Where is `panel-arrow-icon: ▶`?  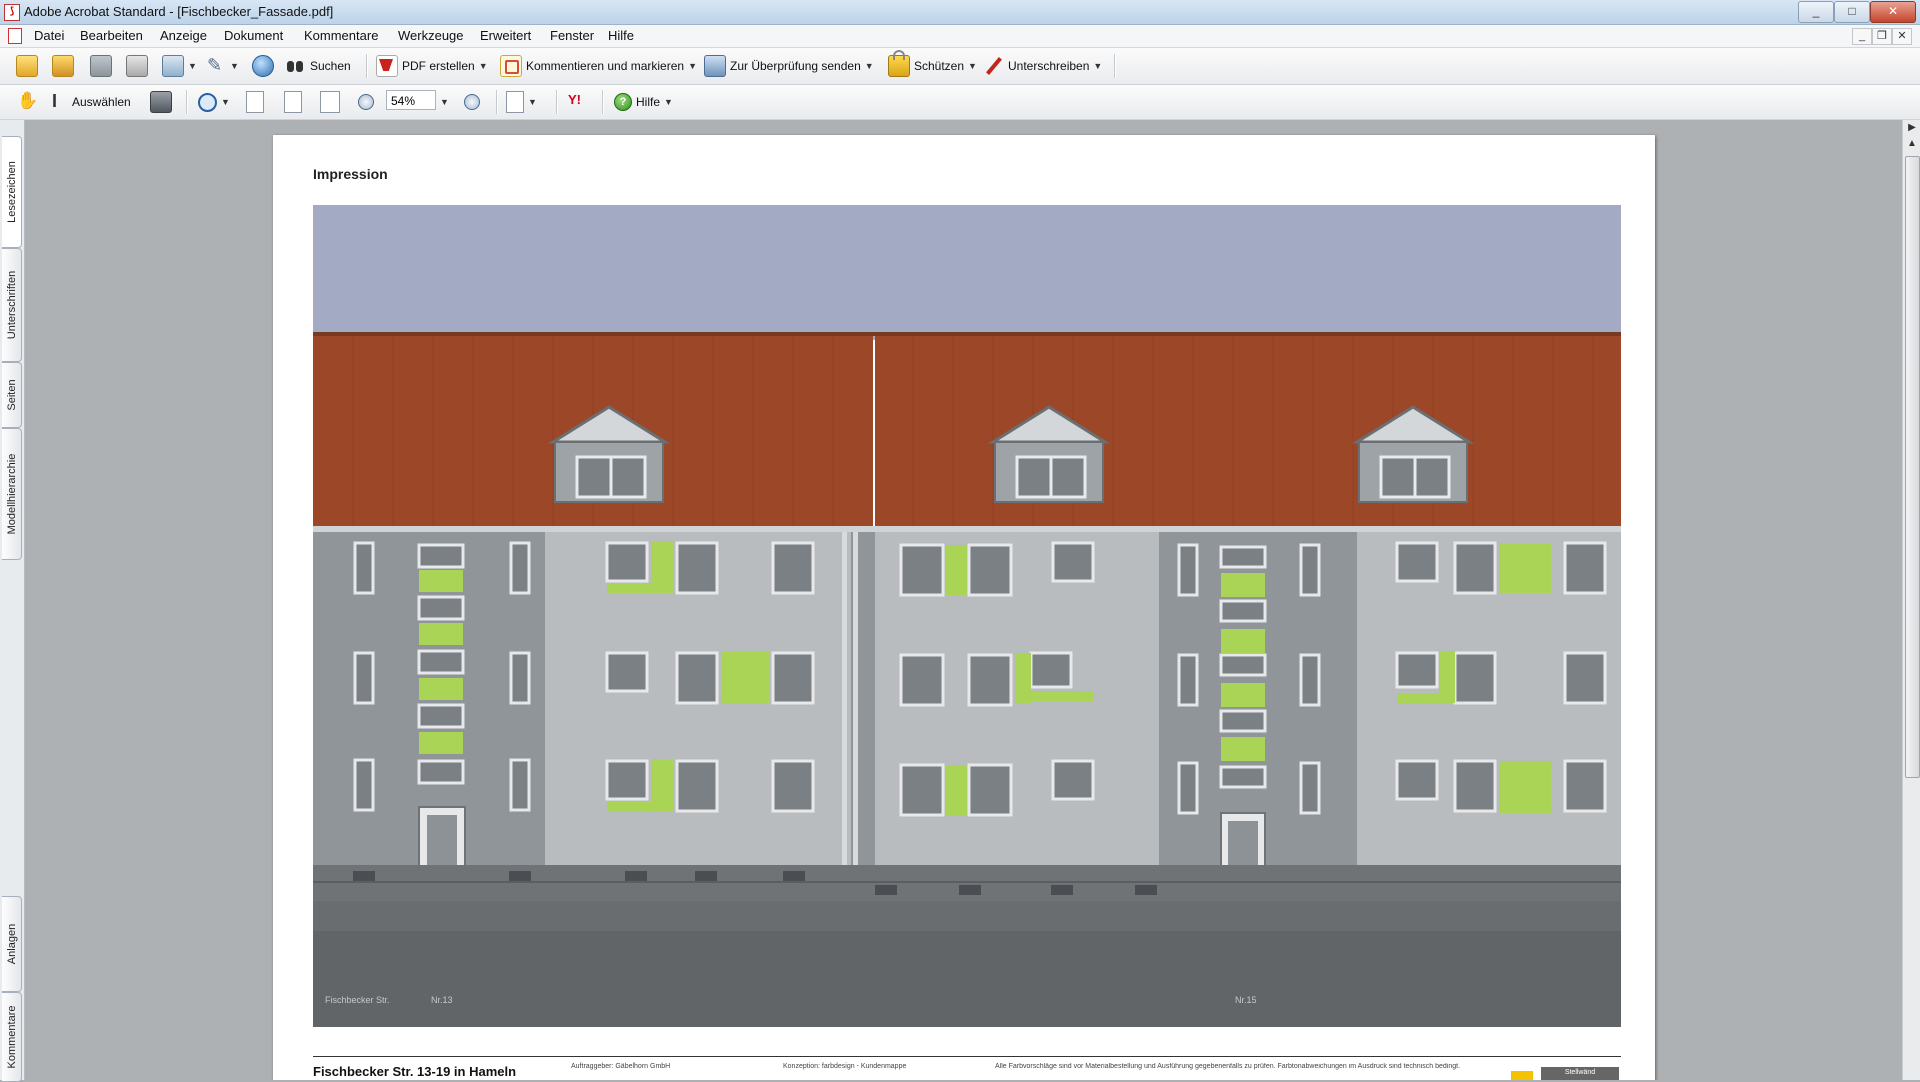 panel-arrow-icon: ▶ is located at coordinates (1911, 128).